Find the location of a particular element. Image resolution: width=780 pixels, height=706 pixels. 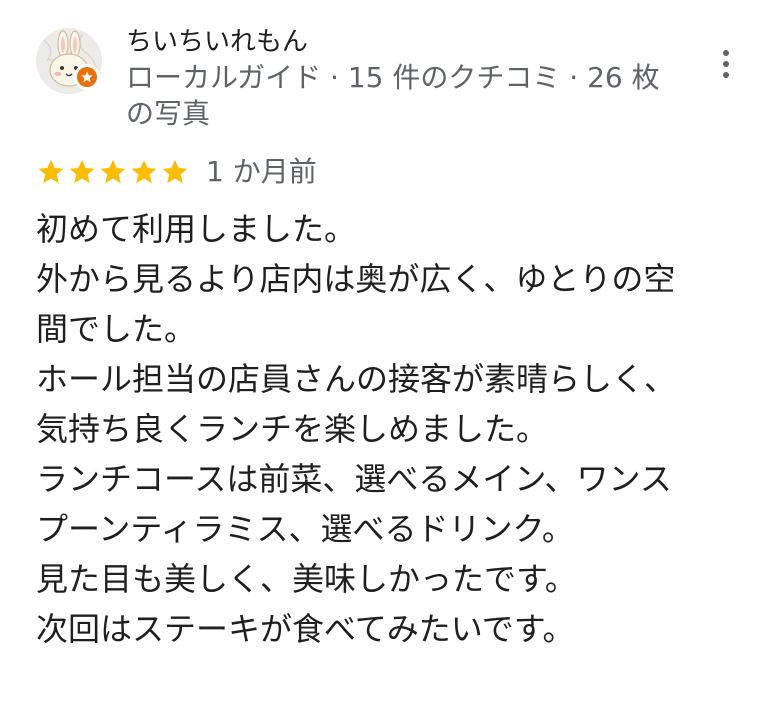

more-vert-icon is located at coordinates (726, 53).